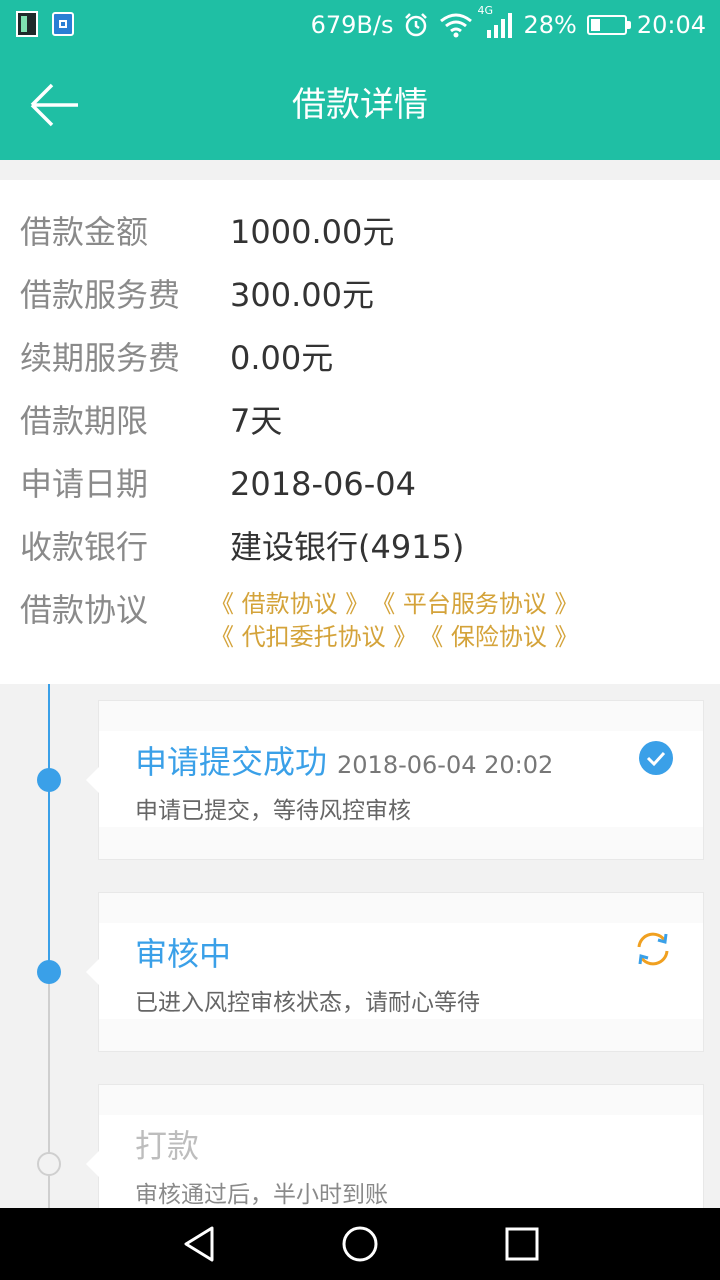 The image size is (720, 1280). Describe the element at coordinates (522, 1244) in the screenshot. I see `recents-nav-icon` at that location.